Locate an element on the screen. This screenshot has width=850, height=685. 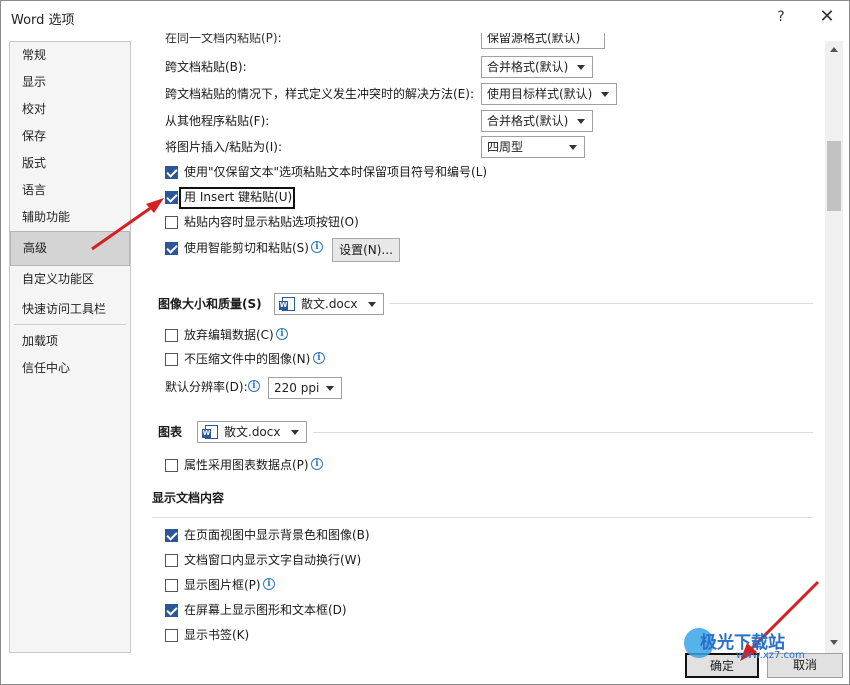
default-resolution-value: 220 ppi is located at coordinates (297, 388).